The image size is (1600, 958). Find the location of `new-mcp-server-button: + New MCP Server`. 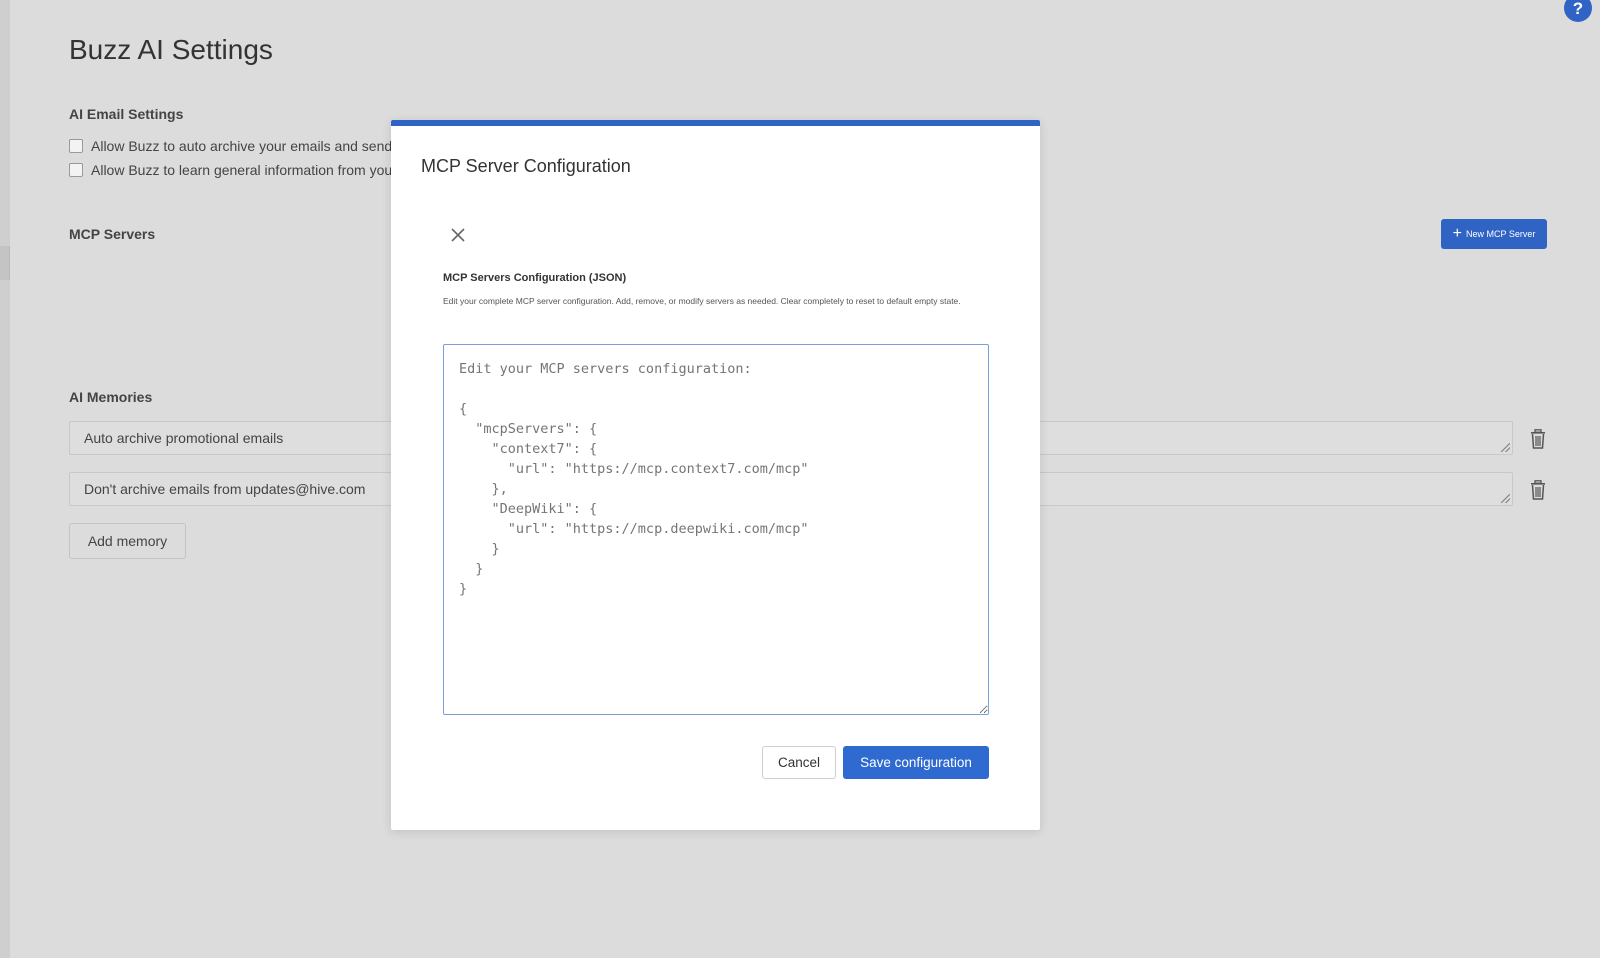

new-mcp-server-button: + New MCP Server is located at coordinates (1494, 234).